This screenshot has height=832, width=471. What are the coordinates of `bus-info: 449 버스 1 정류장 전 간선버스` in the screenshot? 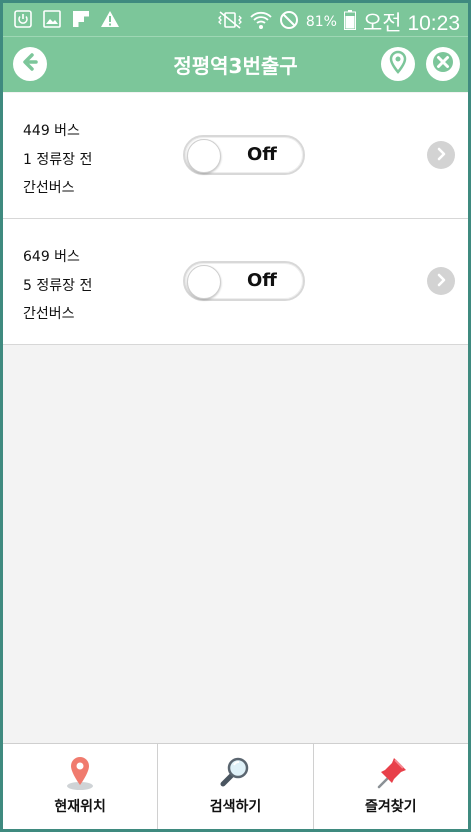 It's located at (57, 160).